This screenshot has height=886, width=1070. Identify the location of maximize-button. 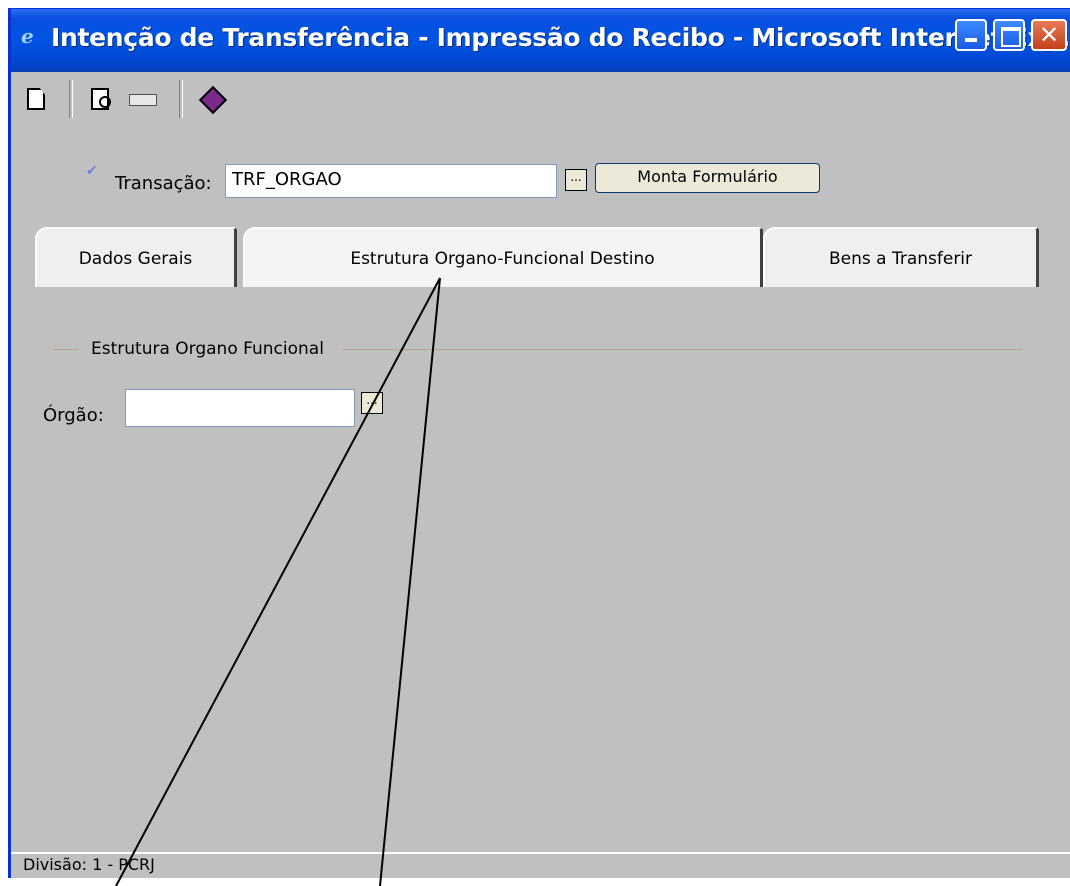
(1009, 35).